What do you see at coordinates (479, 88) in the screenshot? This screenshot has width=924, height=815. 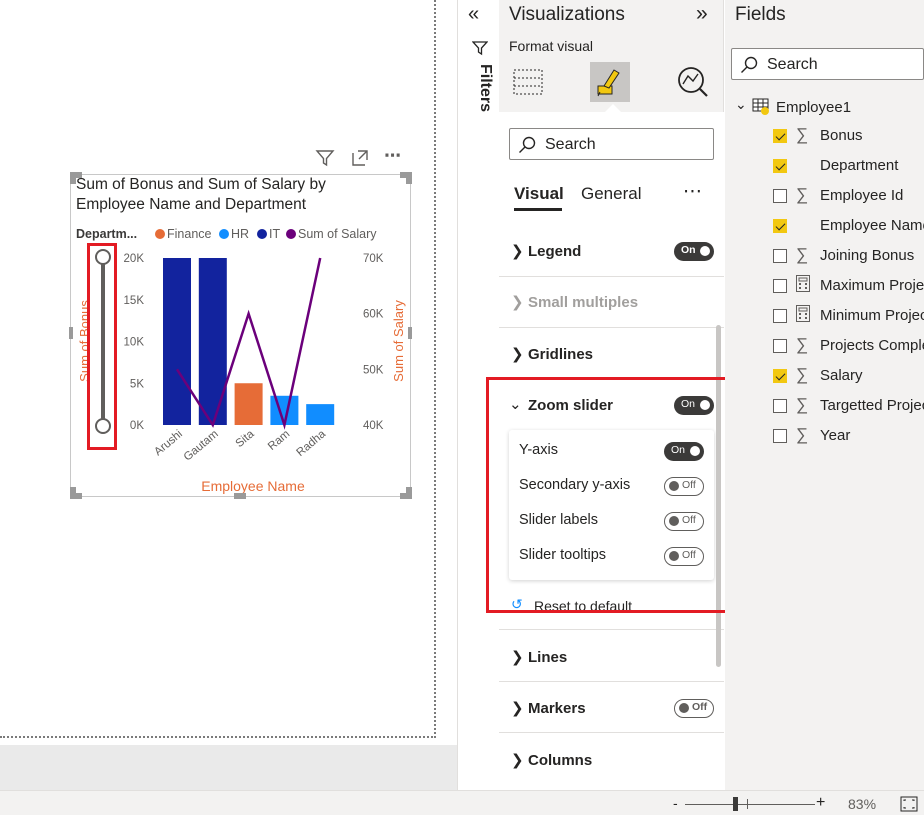 I see `filters-label: Filters` at bounding box center [479, 88].